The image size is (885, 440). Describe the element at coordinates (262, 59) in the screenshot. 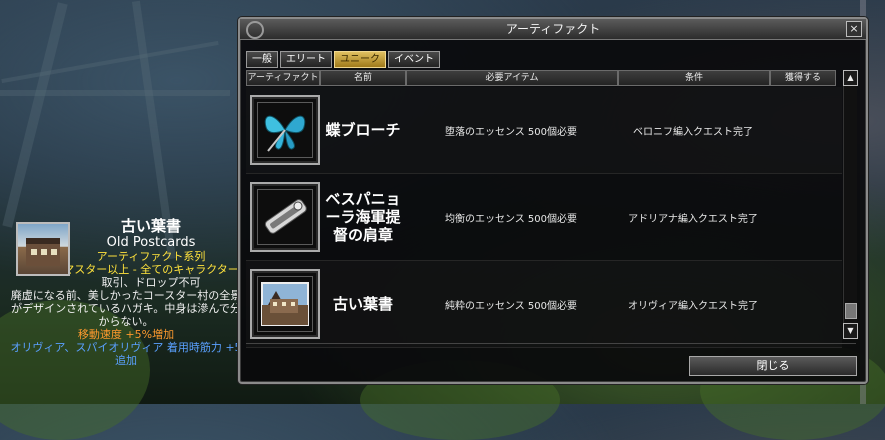

I see `tab-general: 一般` at that location.